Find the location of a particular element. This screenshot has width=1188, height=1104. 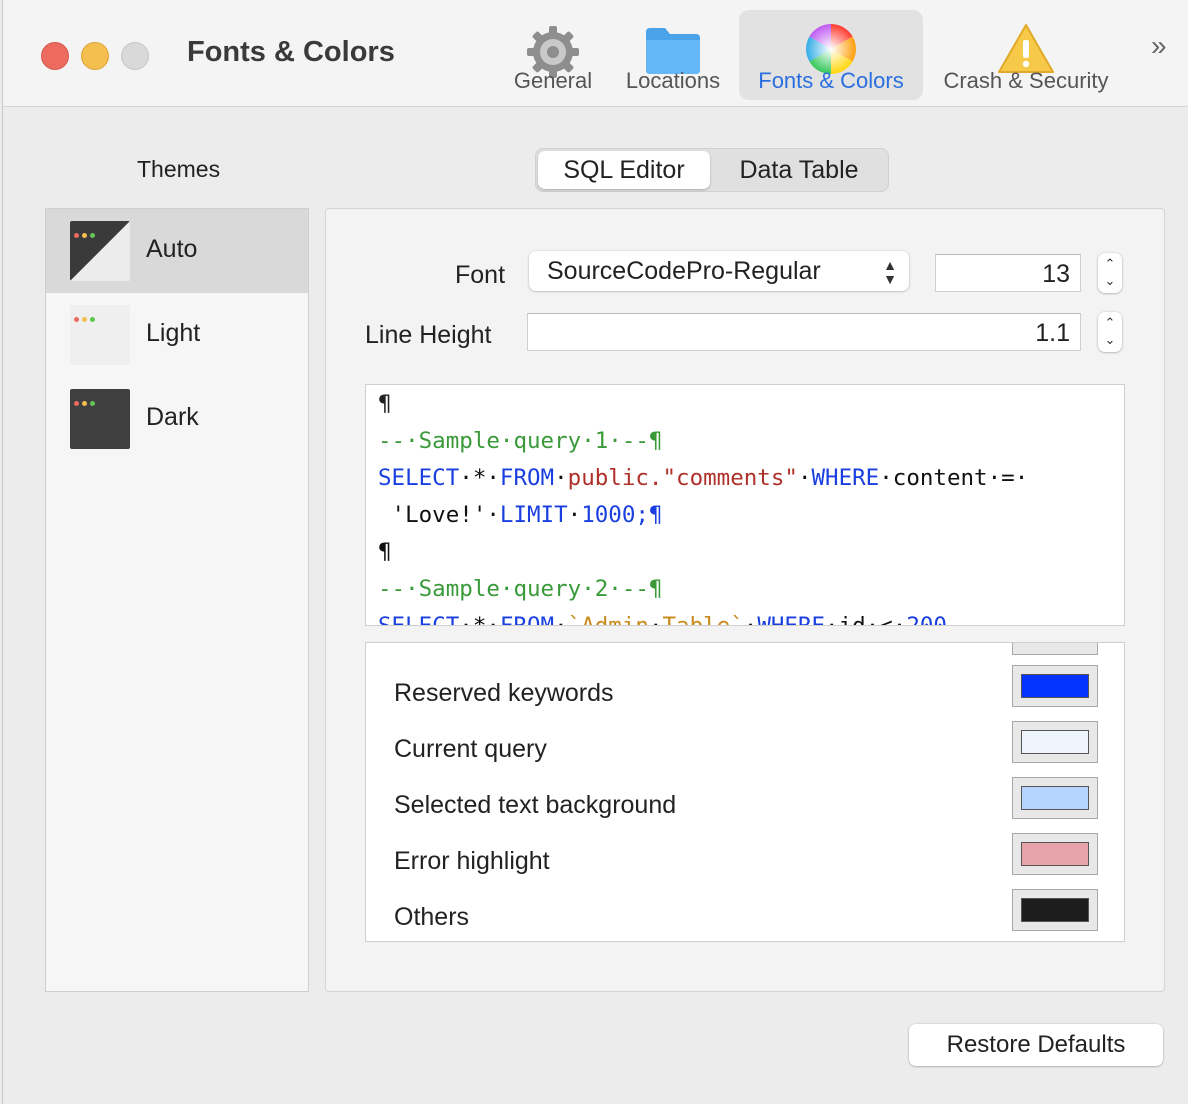

color-row-label: Current query is located at coordinates (470, 749).